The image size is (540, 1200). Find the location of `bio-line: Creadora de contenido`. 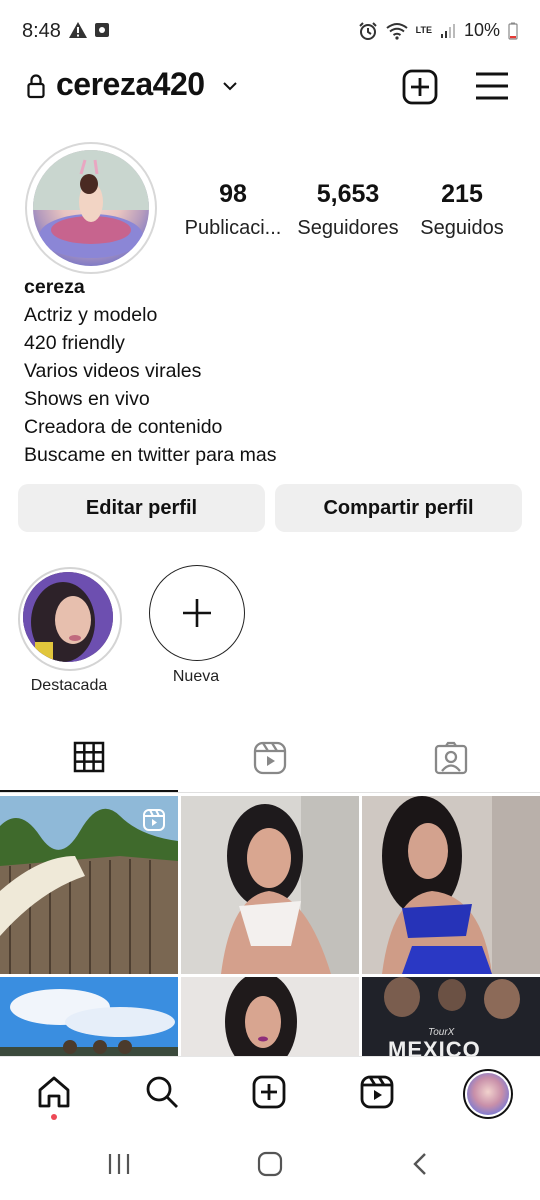

bio-line: Creadora de contenido is located at coordinates (123, 427).